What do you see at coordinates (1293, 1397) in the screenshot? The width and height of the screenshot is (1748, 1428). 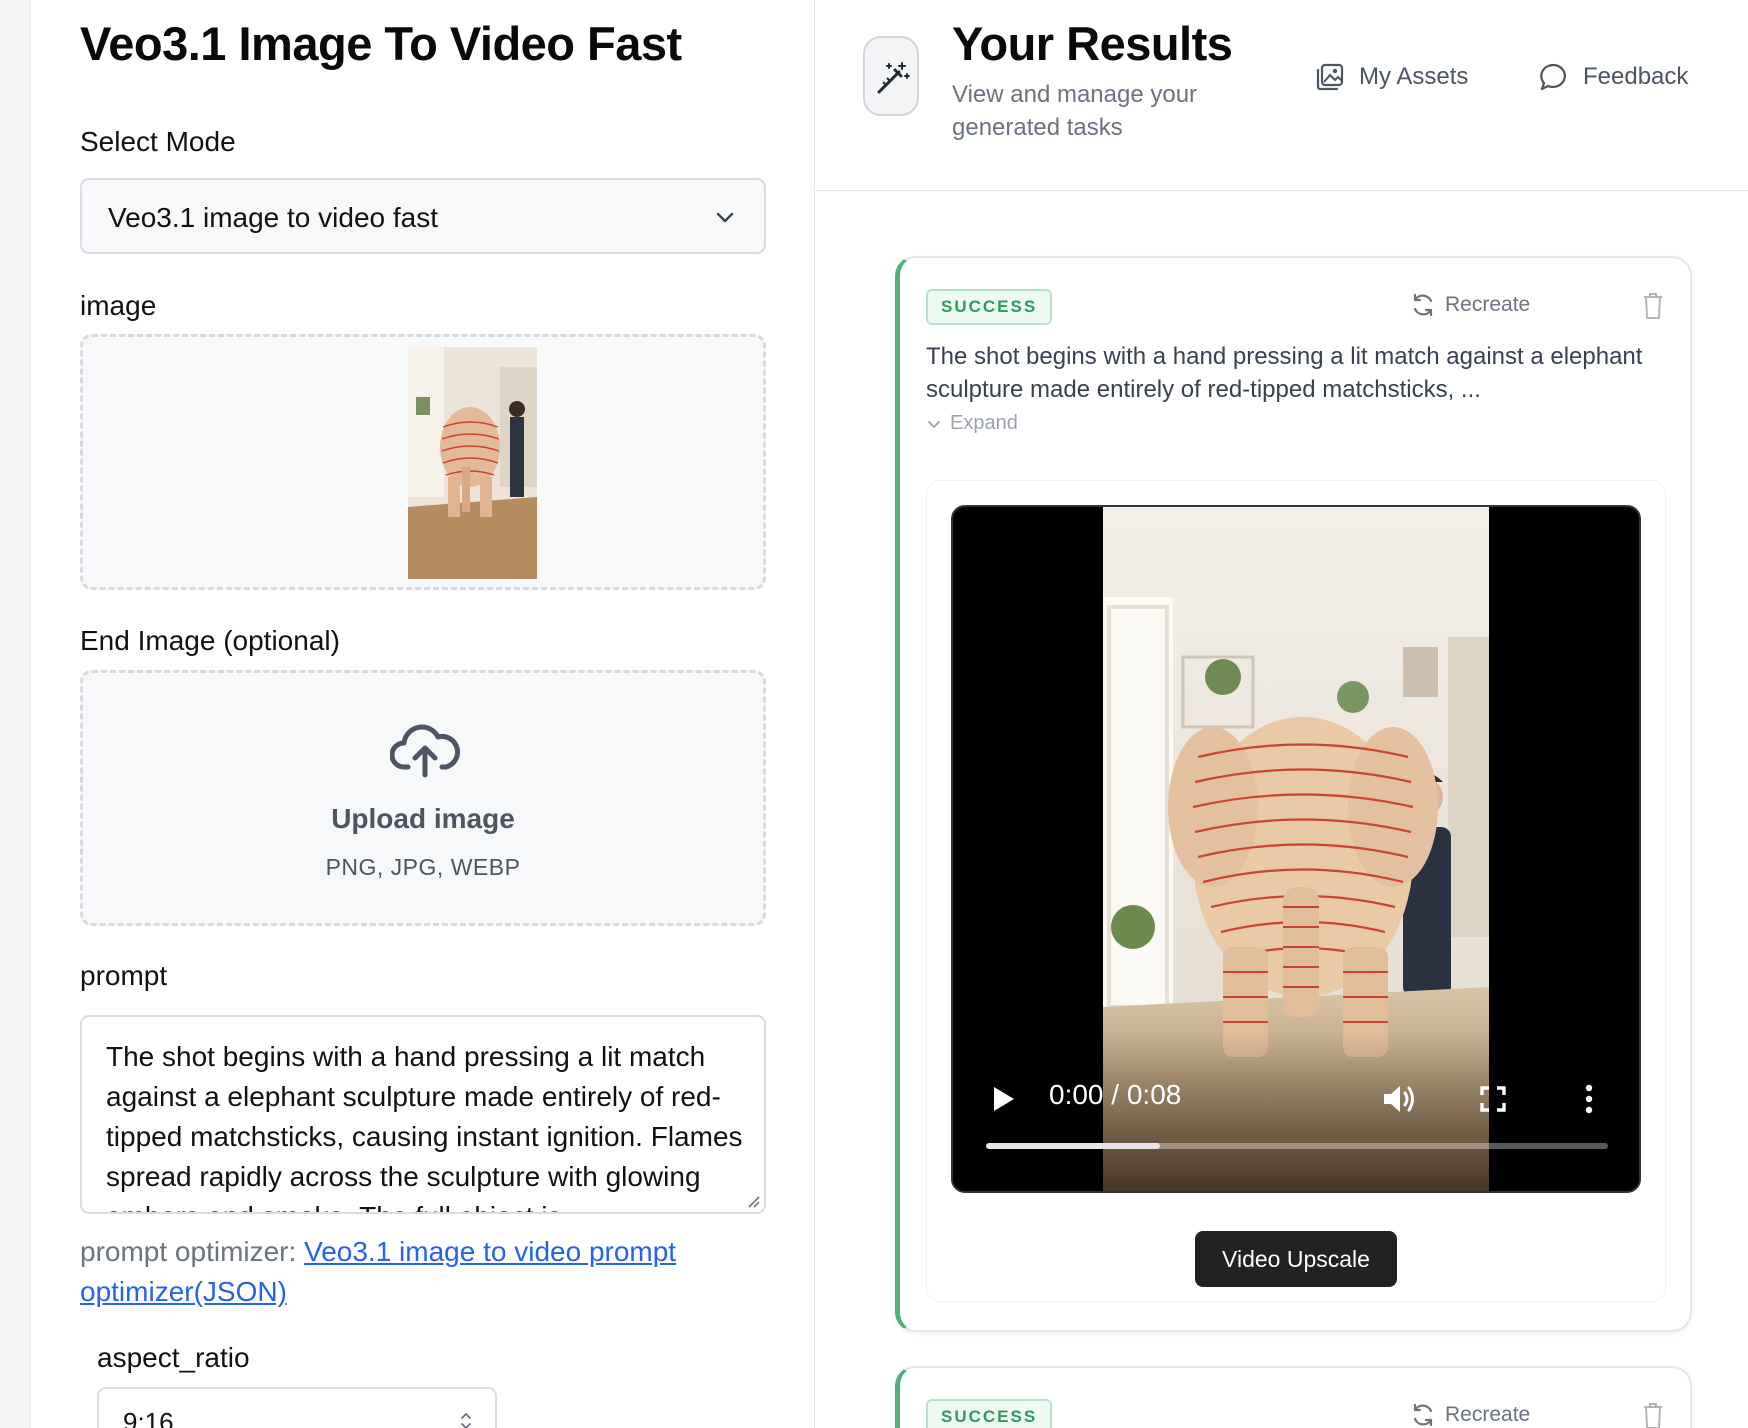 I see `result-card: SUCCESS Recreate` at bounding box center [1293, 1397].